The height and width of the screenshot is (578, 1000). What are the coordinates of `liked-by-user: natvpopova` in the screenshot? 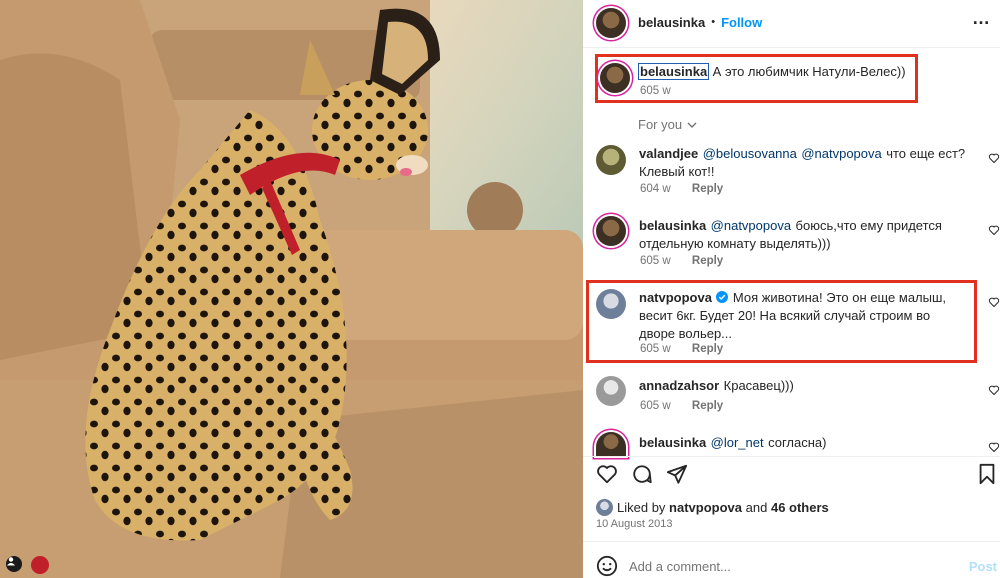 It's located at (705, 507).